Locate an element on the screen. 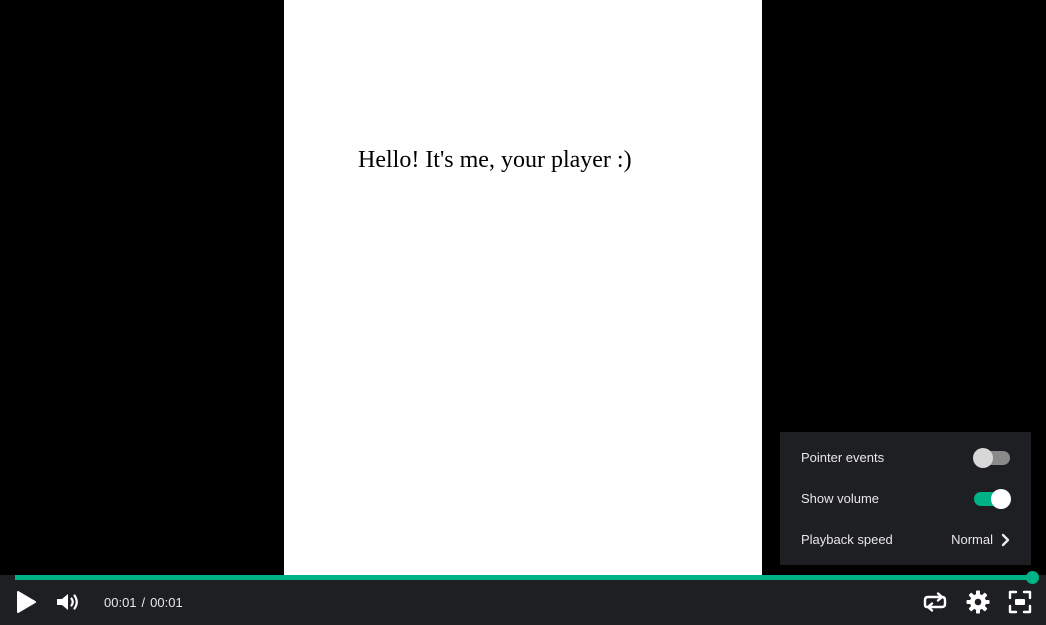 Image resolution: width=1046 pixels, height=625 pixels. control-bar: 00:01 / 00:01 is located at coordinates (523, 598).